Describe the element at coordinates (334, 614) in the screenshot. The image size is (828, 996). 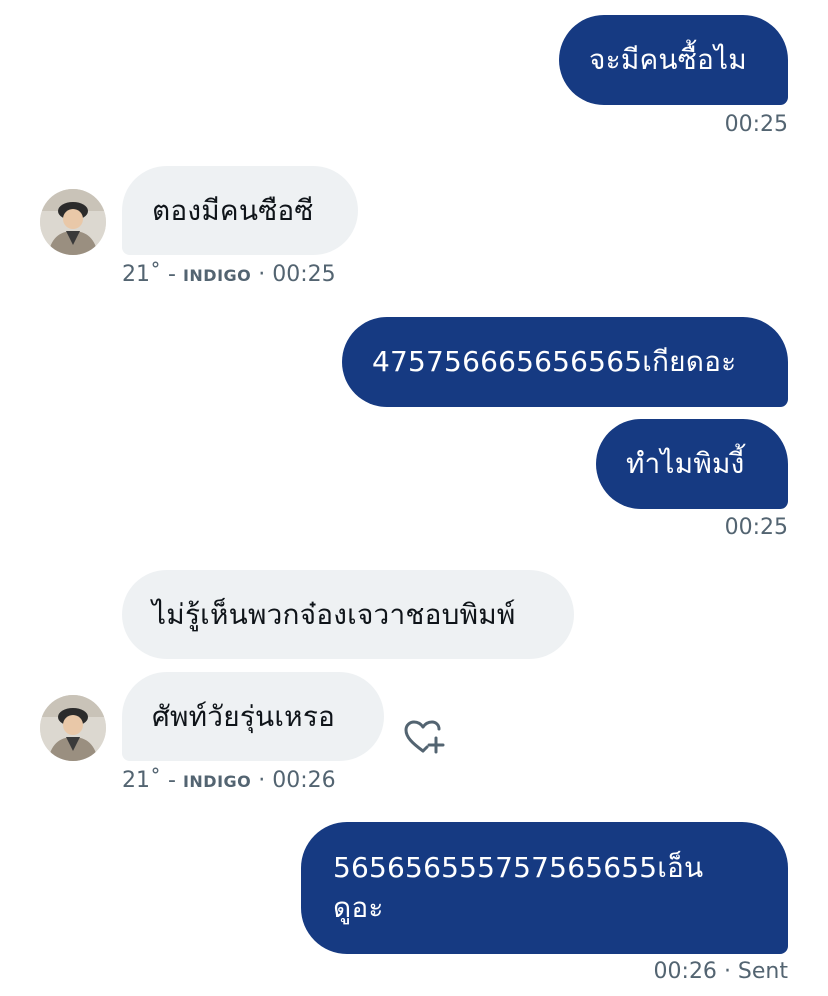
I see `message-text: ไม่รู้เห็นพวกจ๋องเจวาชอบพิมพ์` at that location.